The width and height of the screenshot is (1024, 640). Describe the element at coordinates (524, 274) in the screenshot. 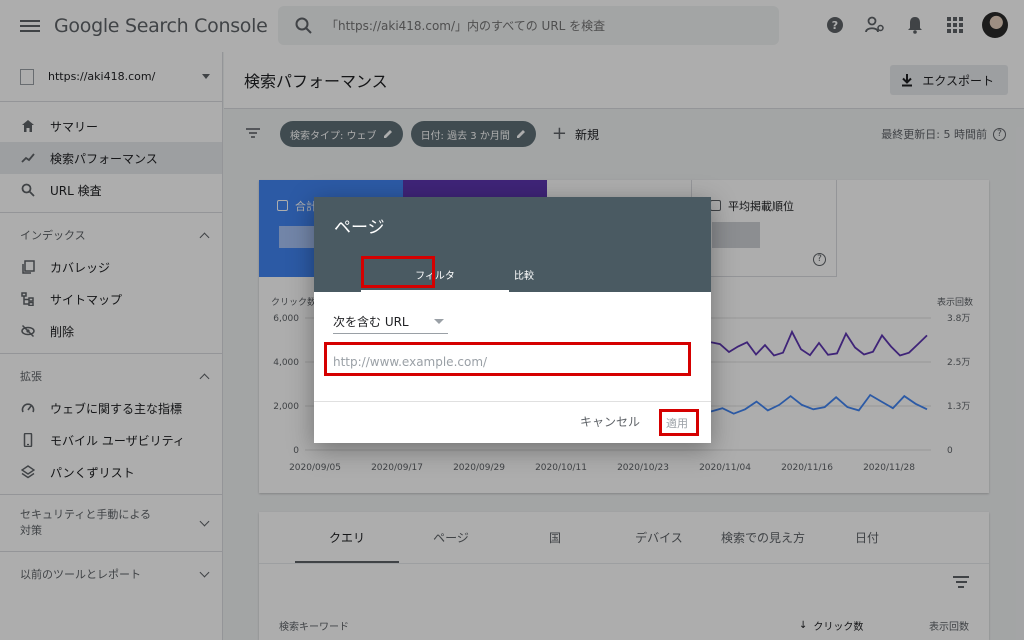

I see `tab-compare: 比較` at that location.